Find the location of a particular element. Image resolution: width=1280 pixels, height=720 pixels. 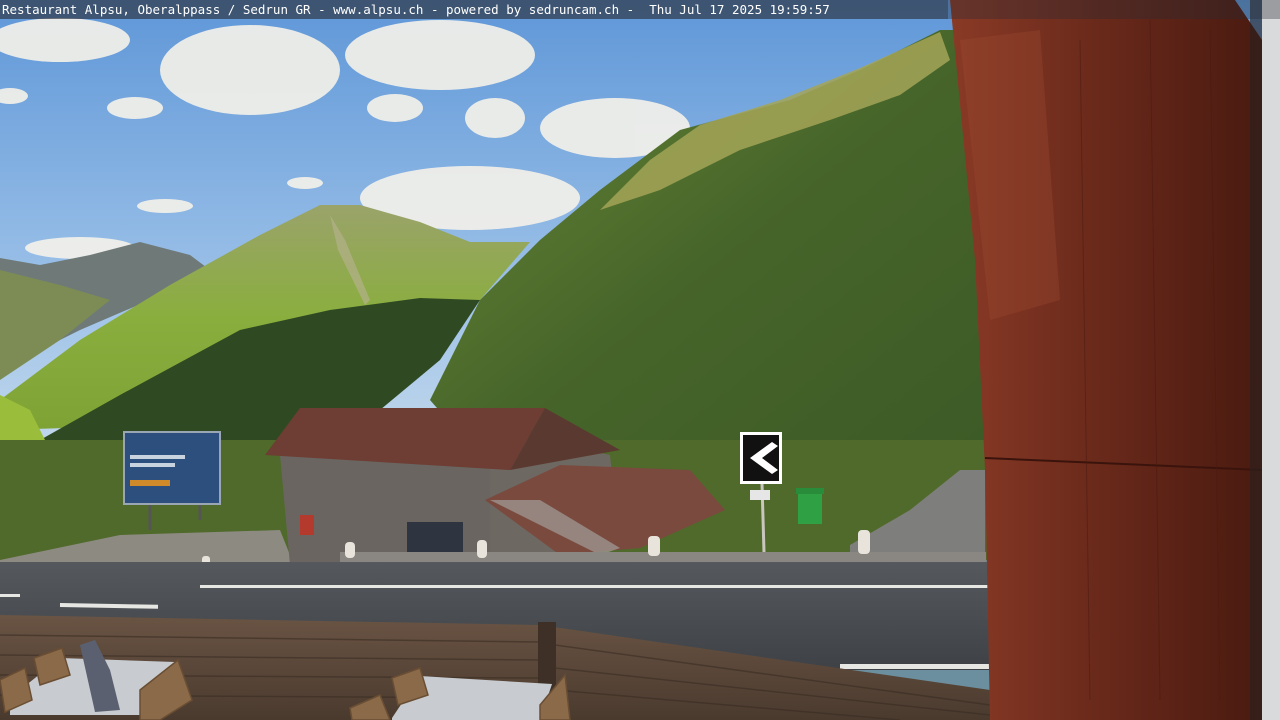

right-edge-shade is located at coordinates (1256, 360).